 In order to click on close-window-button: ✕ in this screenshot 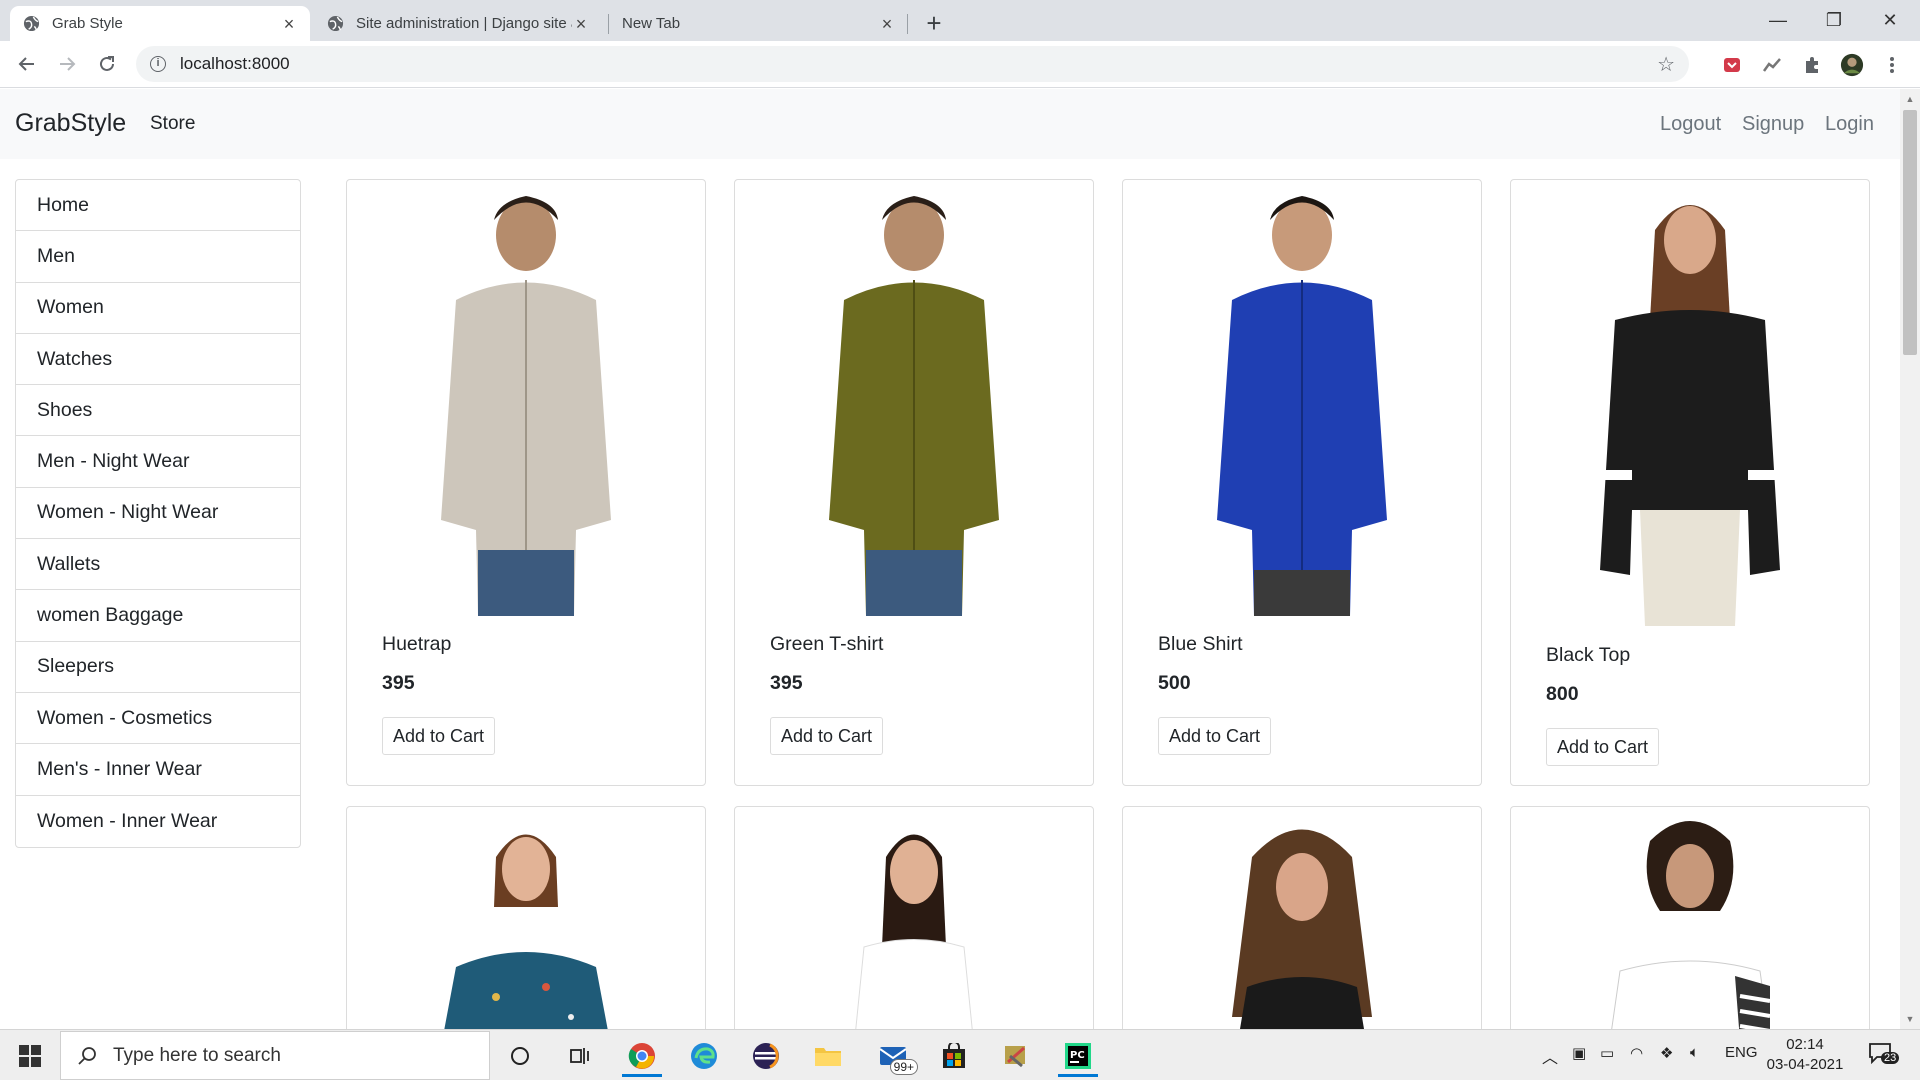, I will do `click(1890, 20)`.